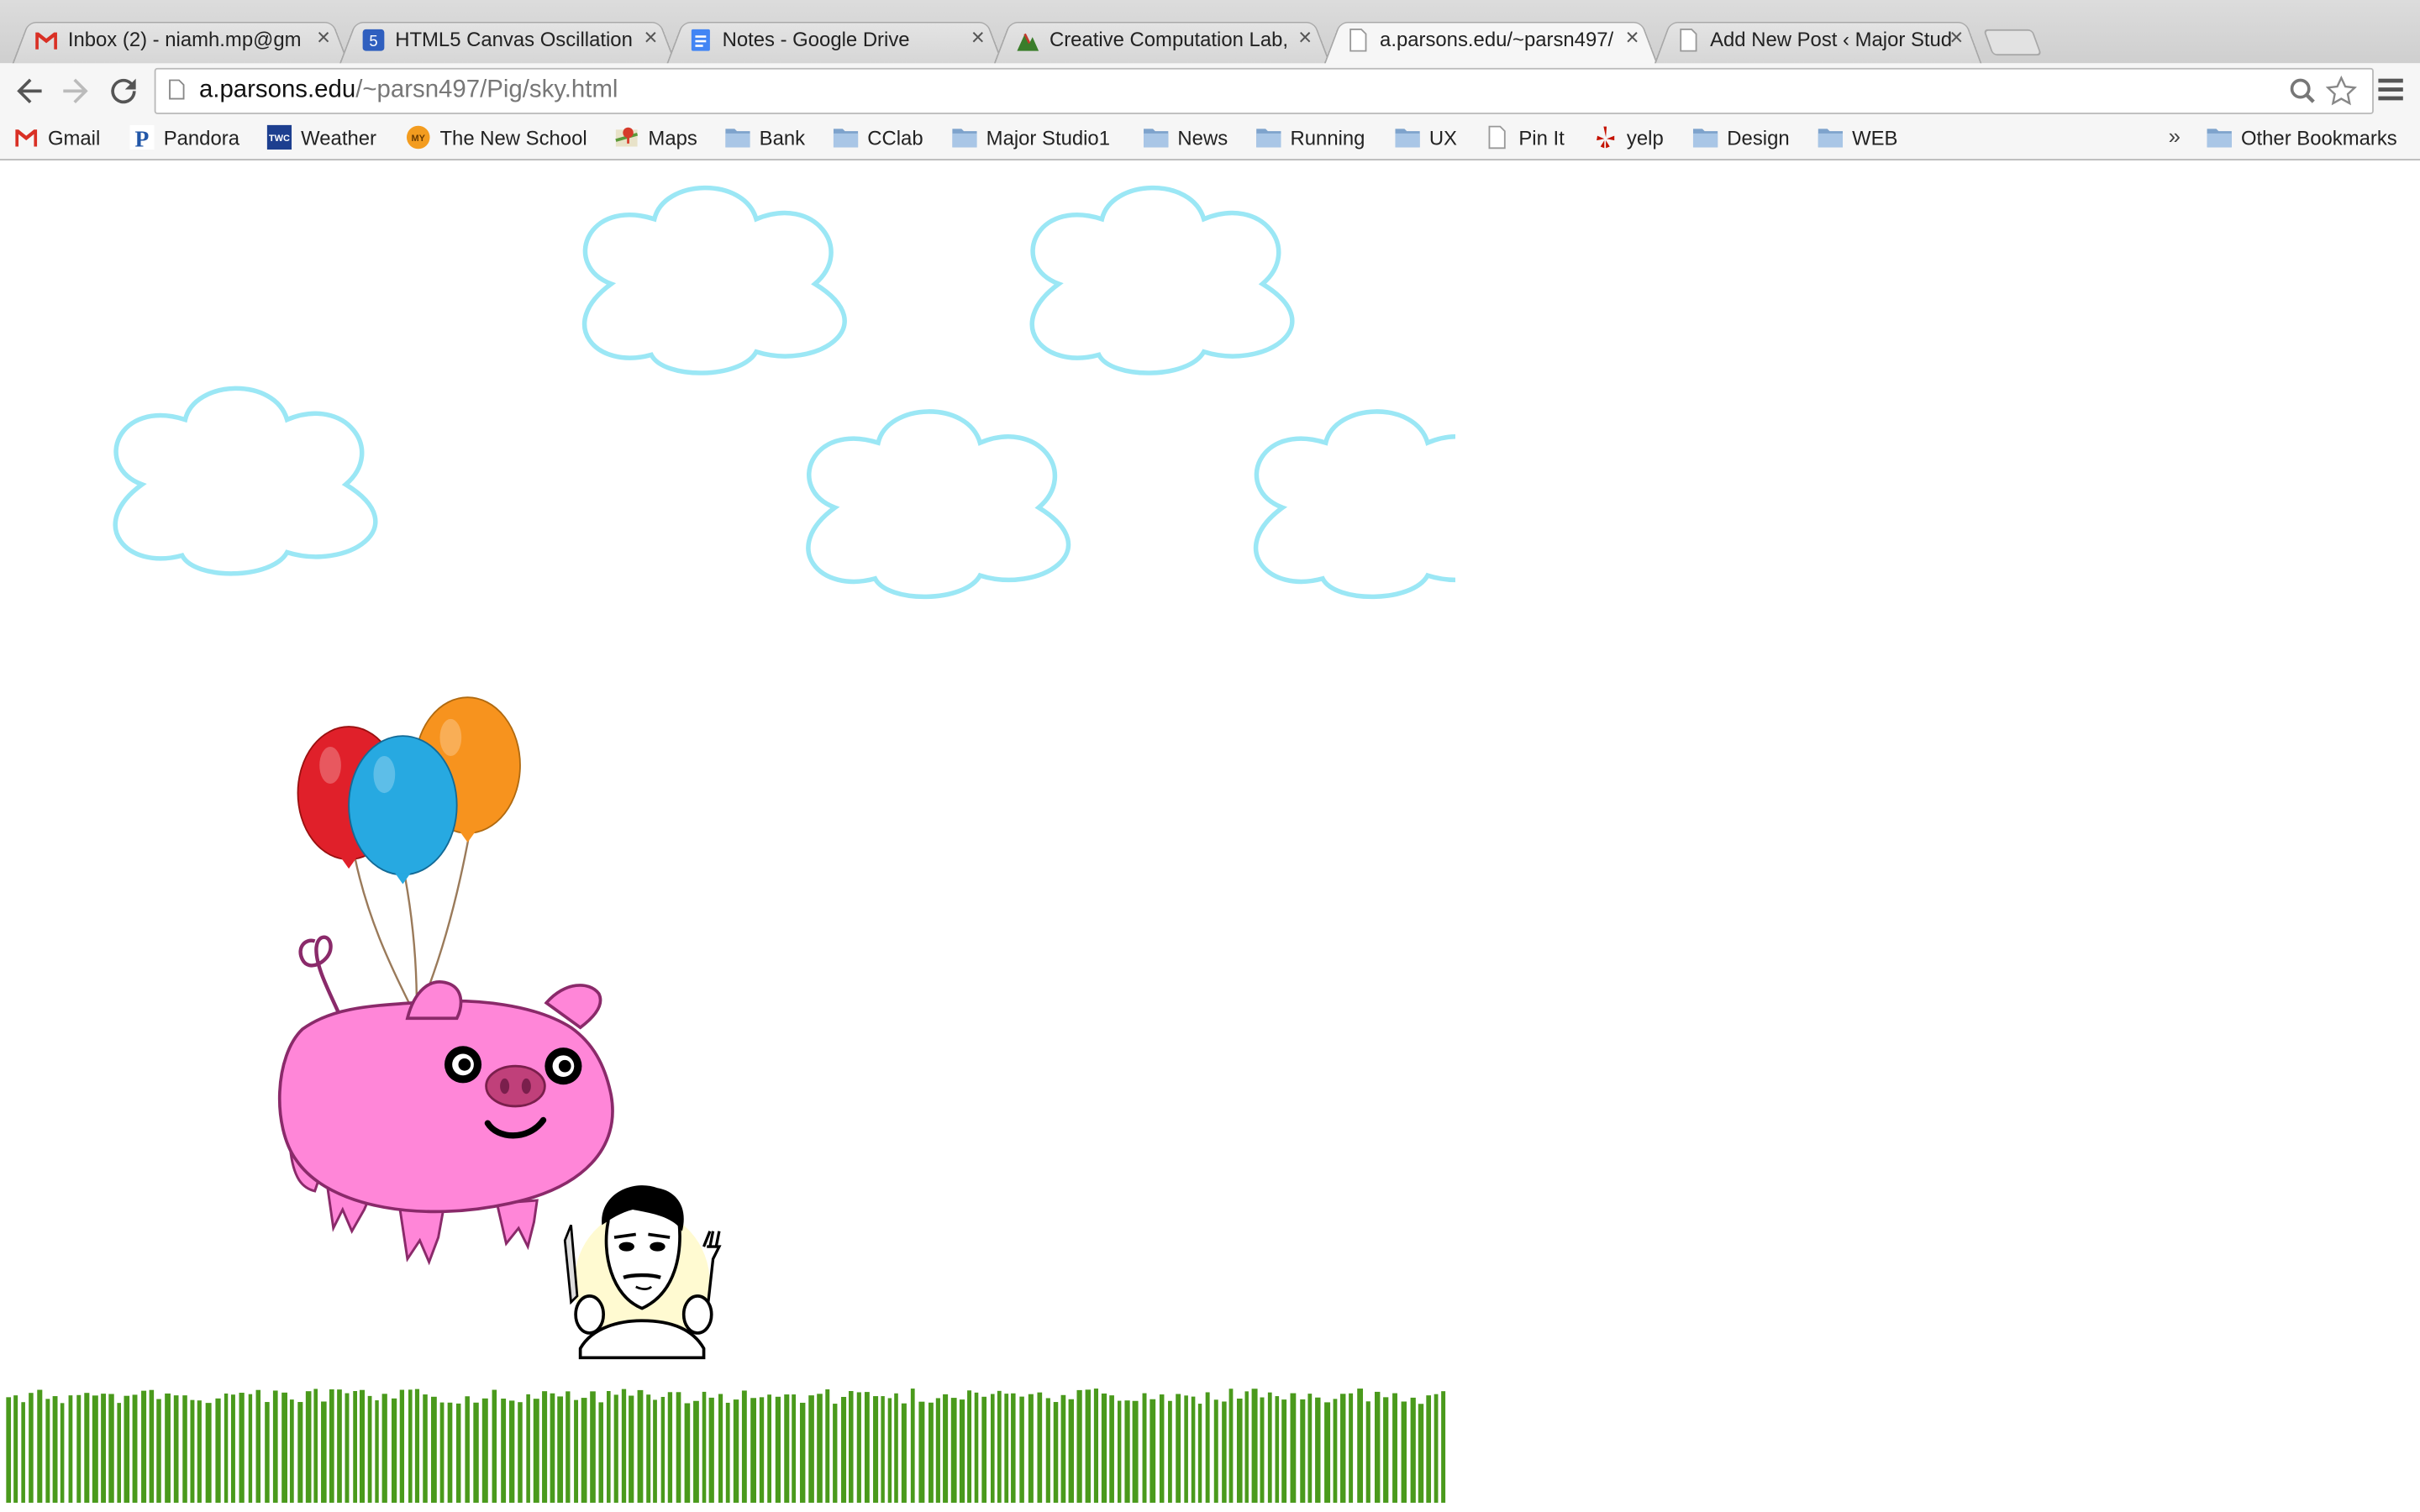 The image size is (2420, 1512). I want to click on url-text: a.parsons.edu/~parsn497/Pig/sky.html, so click(408, 91).